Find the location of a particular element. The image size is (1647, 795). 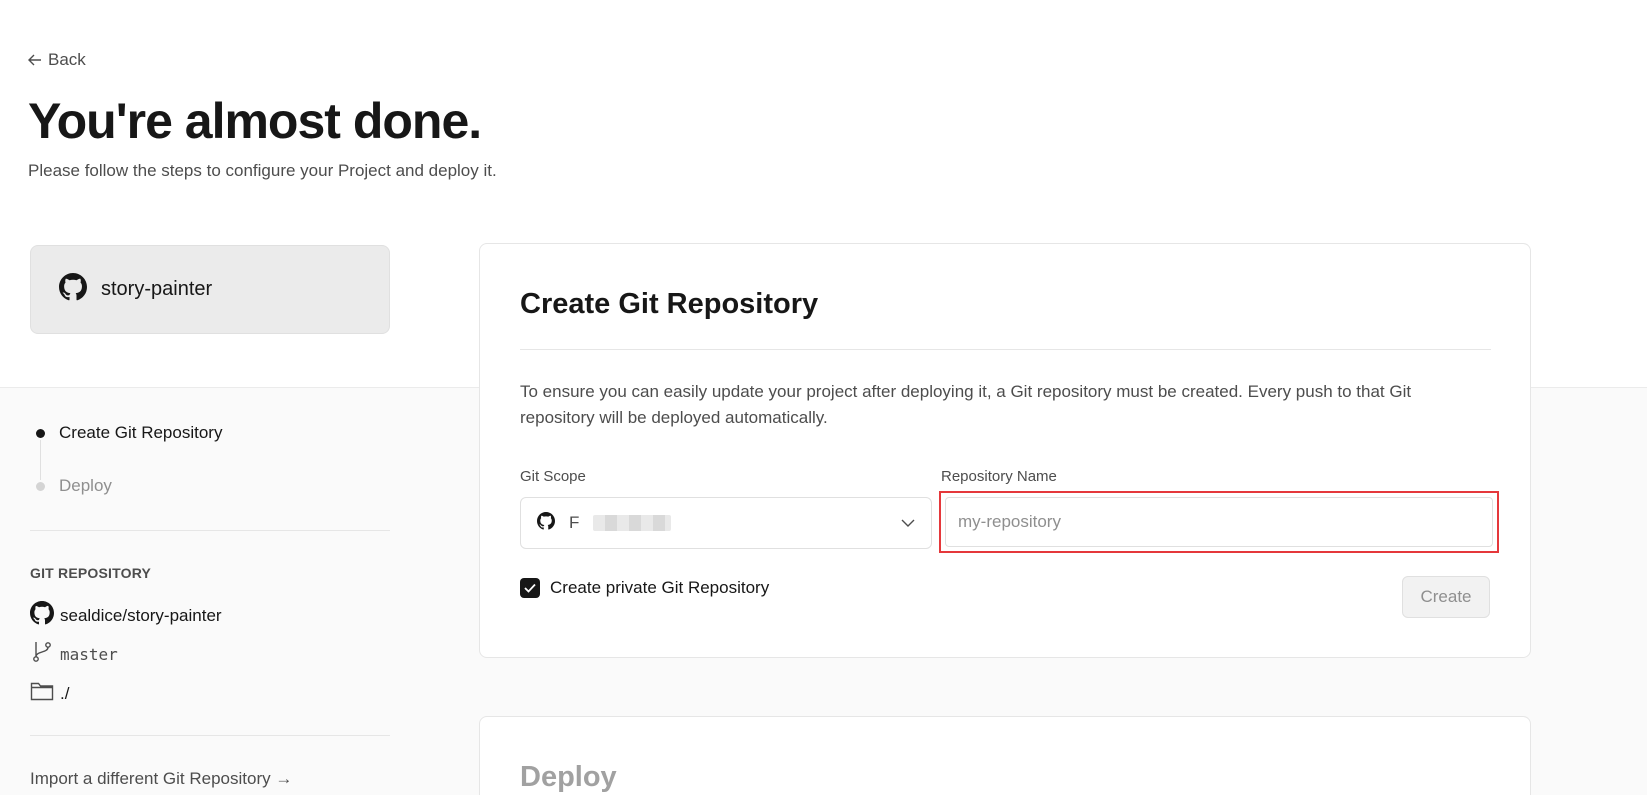

card-divider is located at coordinates (1005, 349).